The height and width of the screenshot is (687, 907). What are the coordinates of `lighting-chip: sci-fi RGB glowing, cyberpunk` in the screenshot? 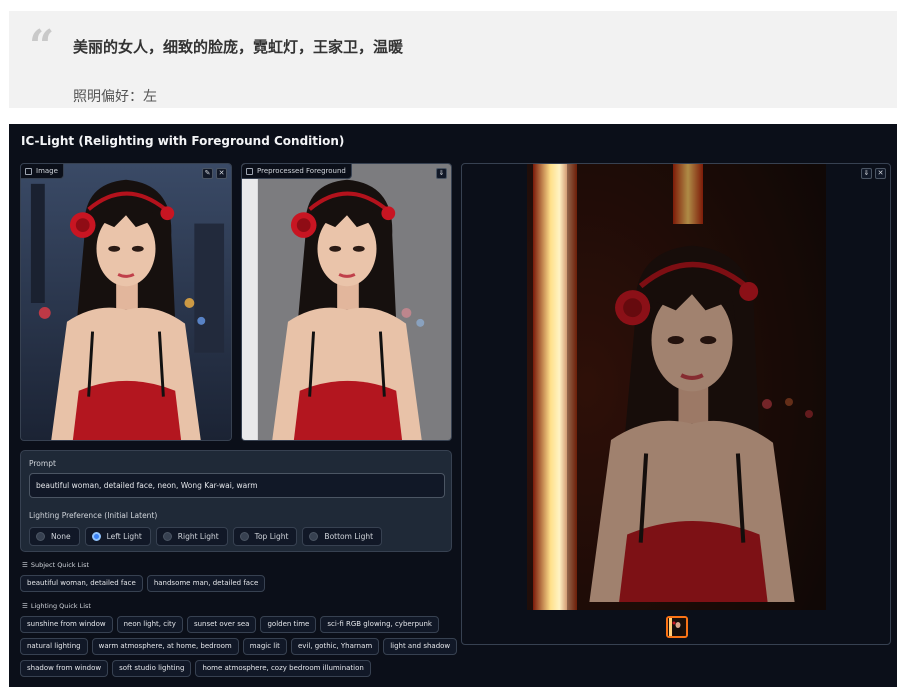 It's located at (379, 624).